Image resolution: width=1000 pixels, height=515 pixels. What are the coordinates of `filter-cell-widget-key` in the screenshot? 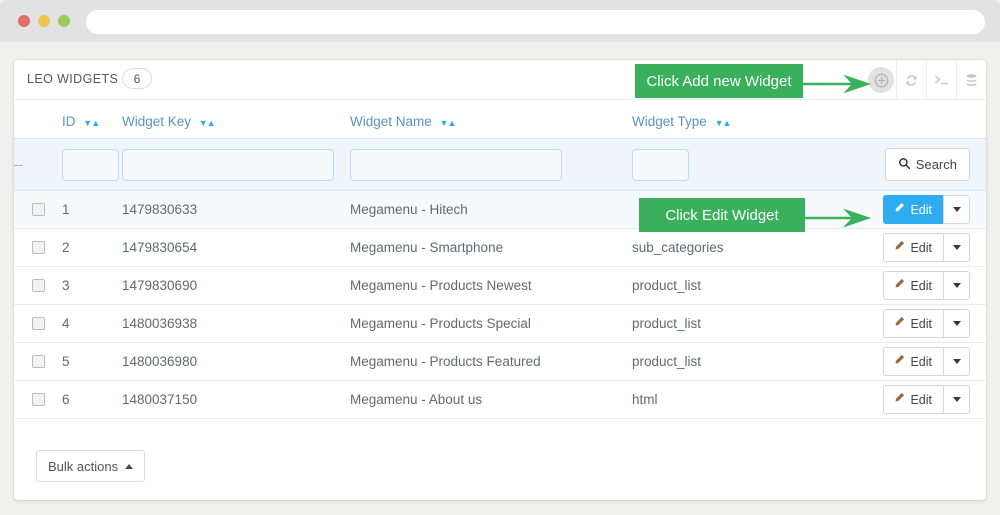 It's located at (236, 164).